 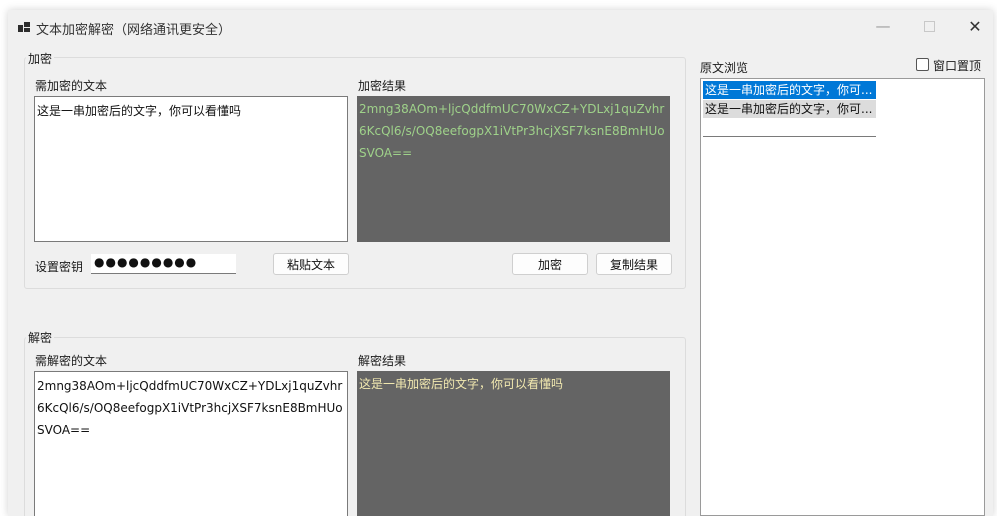 I want to click on window-title: 文本加密解密（网络通讯更安全）, so click(x=134, y=30).